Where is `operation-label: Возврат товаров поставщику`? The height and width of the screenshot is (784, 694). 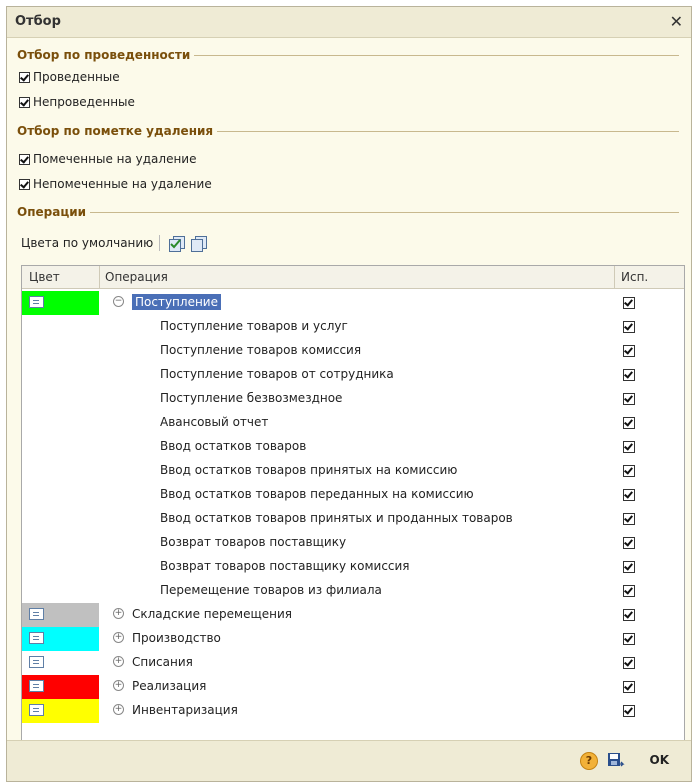
operation-label: Возврат товаров поставщику is located at coordinates (253, 542).